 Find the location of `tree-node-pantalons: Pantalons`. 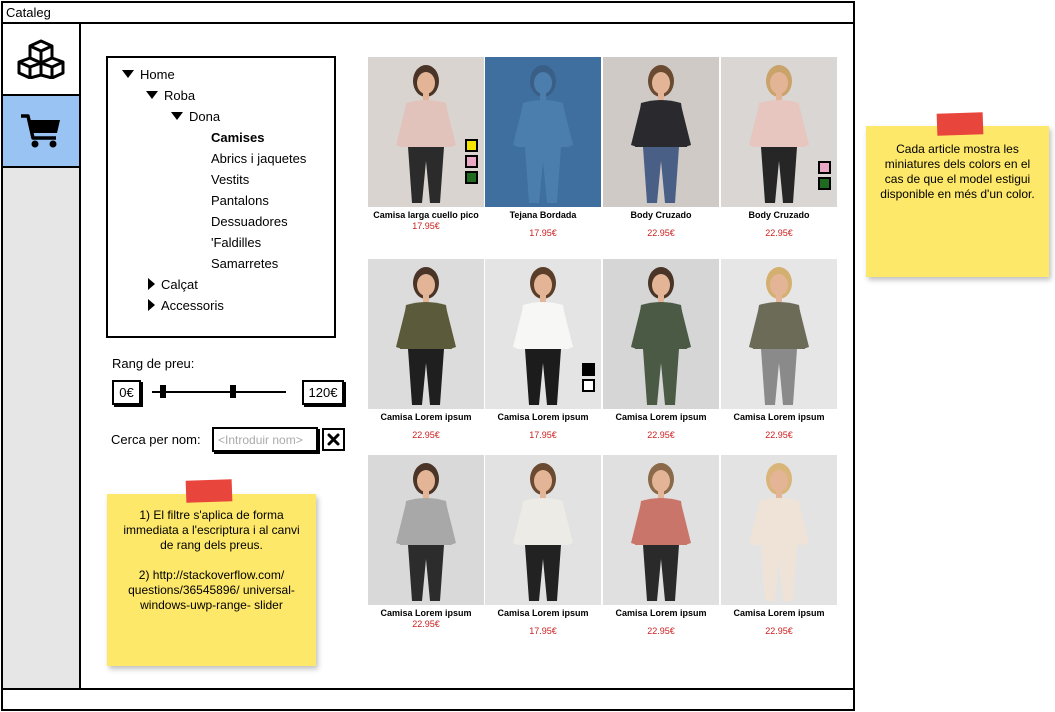

tree-node-pantalons: Pantalons is located at coordinates (240, 201).